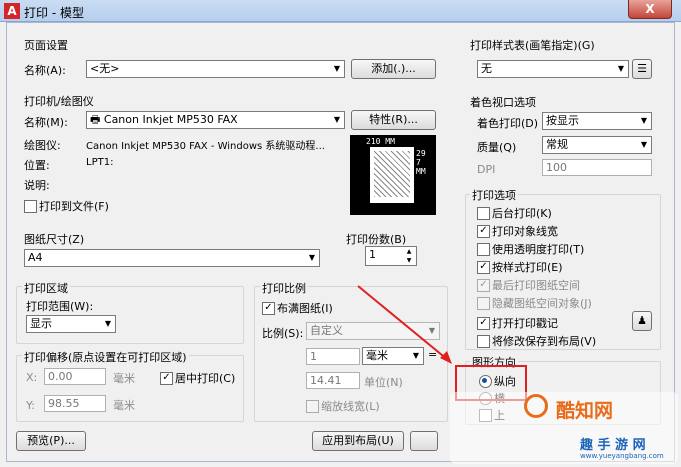  Describe the element at coordinates (613, 445) in the screenshot. I see `watermark-text: 趣 手 游 网` at that location.